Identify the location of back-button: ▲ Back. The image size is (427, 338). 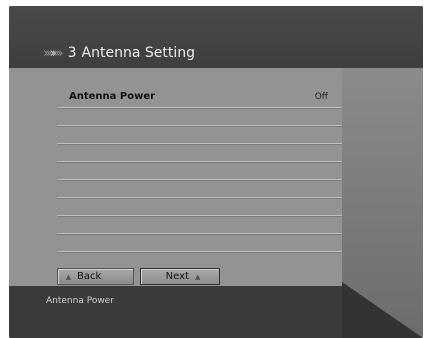
(95, 276).